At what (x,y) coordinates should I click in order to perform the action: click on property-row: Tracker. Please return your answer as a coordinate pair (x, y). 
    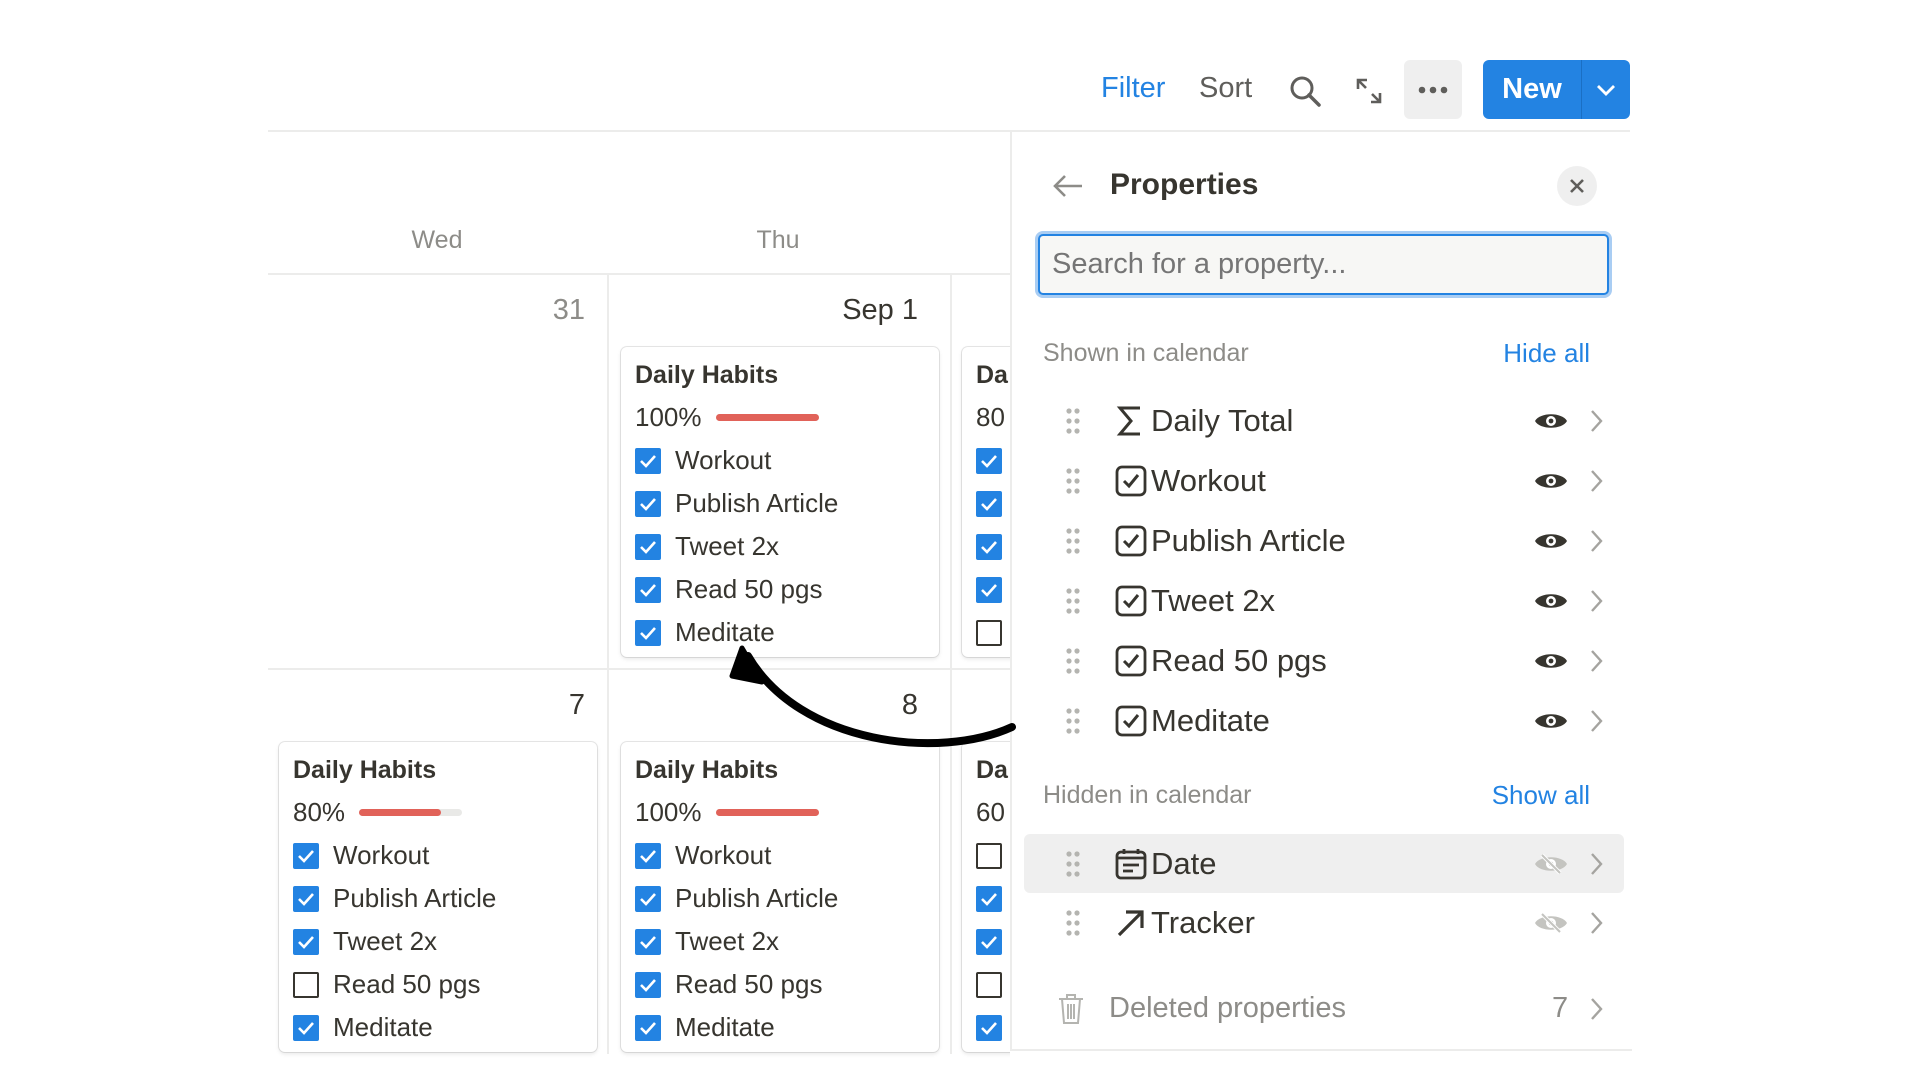
    Looking at the image, I should click on (1324, 922).